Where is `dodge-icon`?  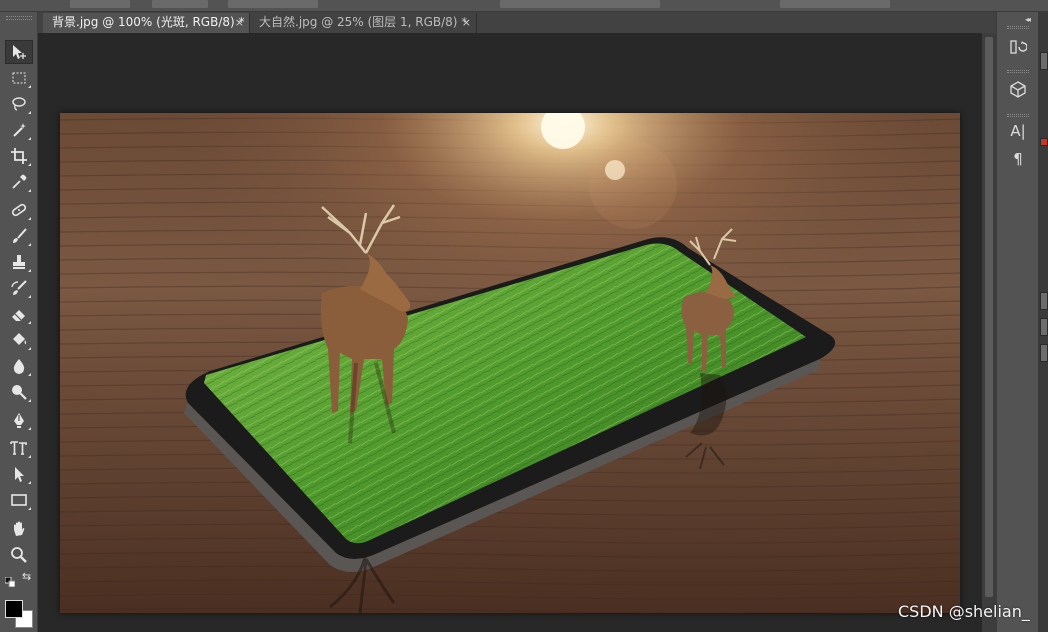
dodge-icon is located at coordinates (19, 392).